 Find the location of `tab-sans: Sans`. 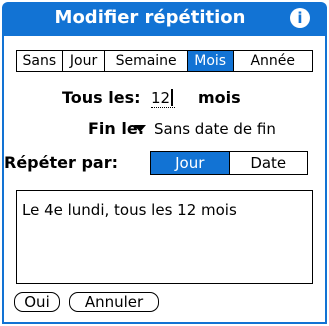

tab-sans: Sans is located at coordinates (40, 61).